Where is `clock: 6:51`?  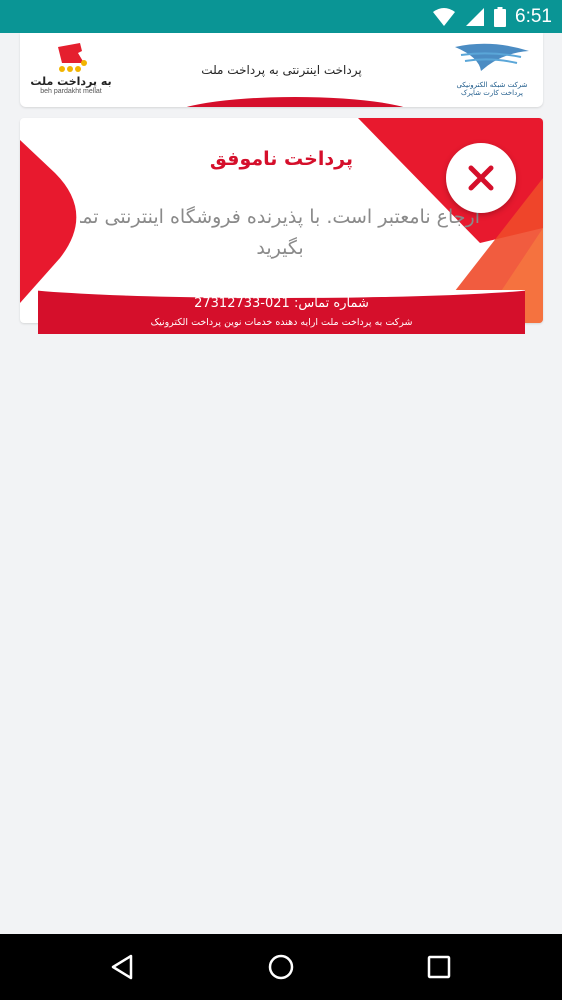
clock: 6:51 is located at coordinates (533, 16).